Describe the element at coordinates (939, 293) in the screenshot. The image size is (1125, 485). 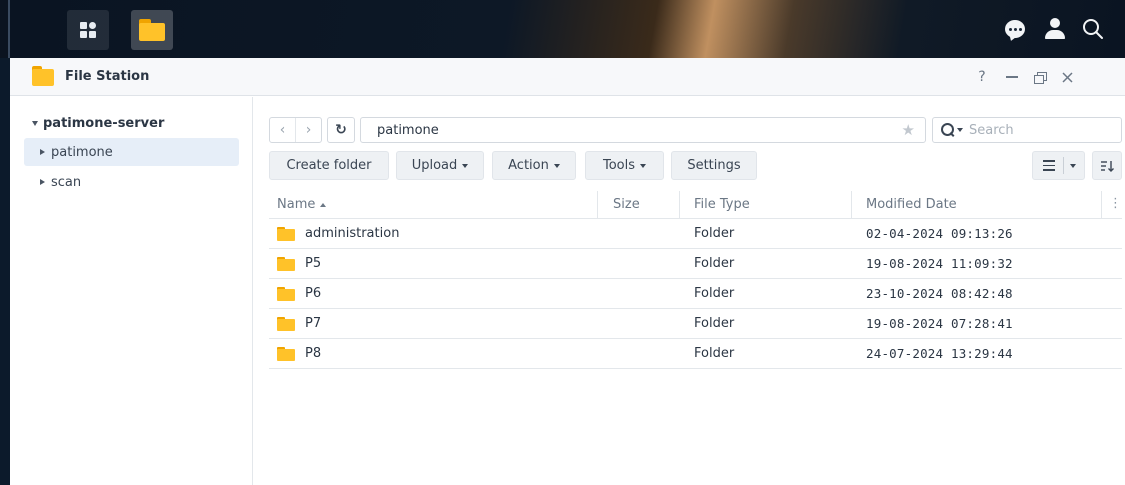
I see `file-modified: 23-10-2024 08:42:48` at that location.